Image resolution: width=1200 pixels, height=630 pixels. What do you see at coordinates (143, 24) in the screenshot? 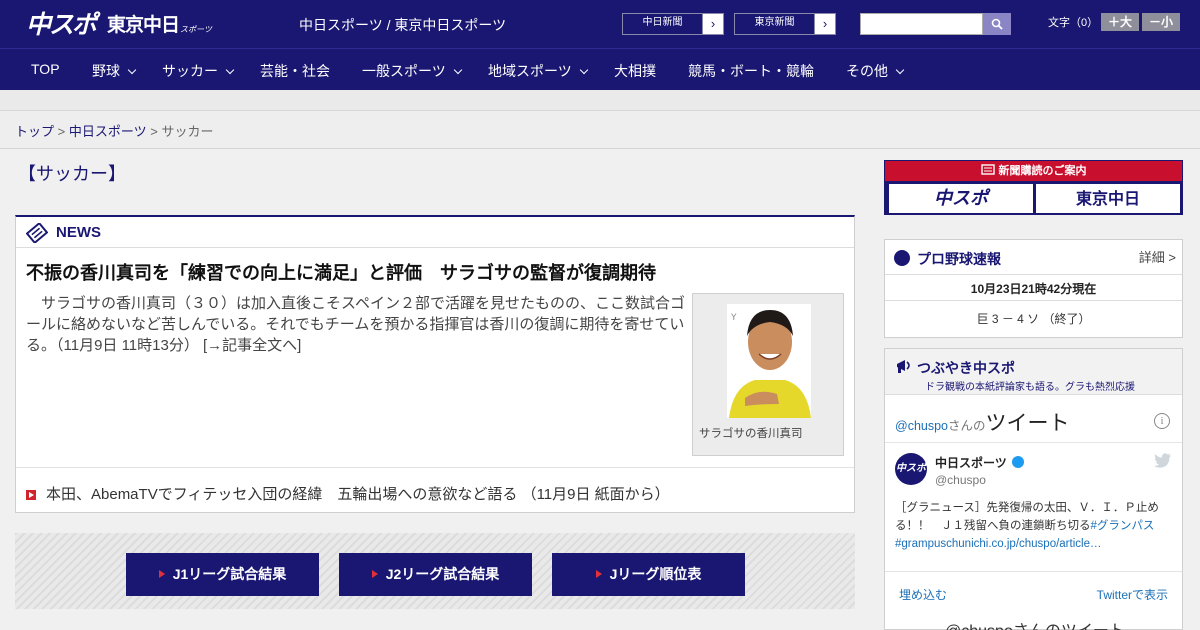
I see `logo-tokyo-chunichi: 東京中日` at bounding box center [143, 24].